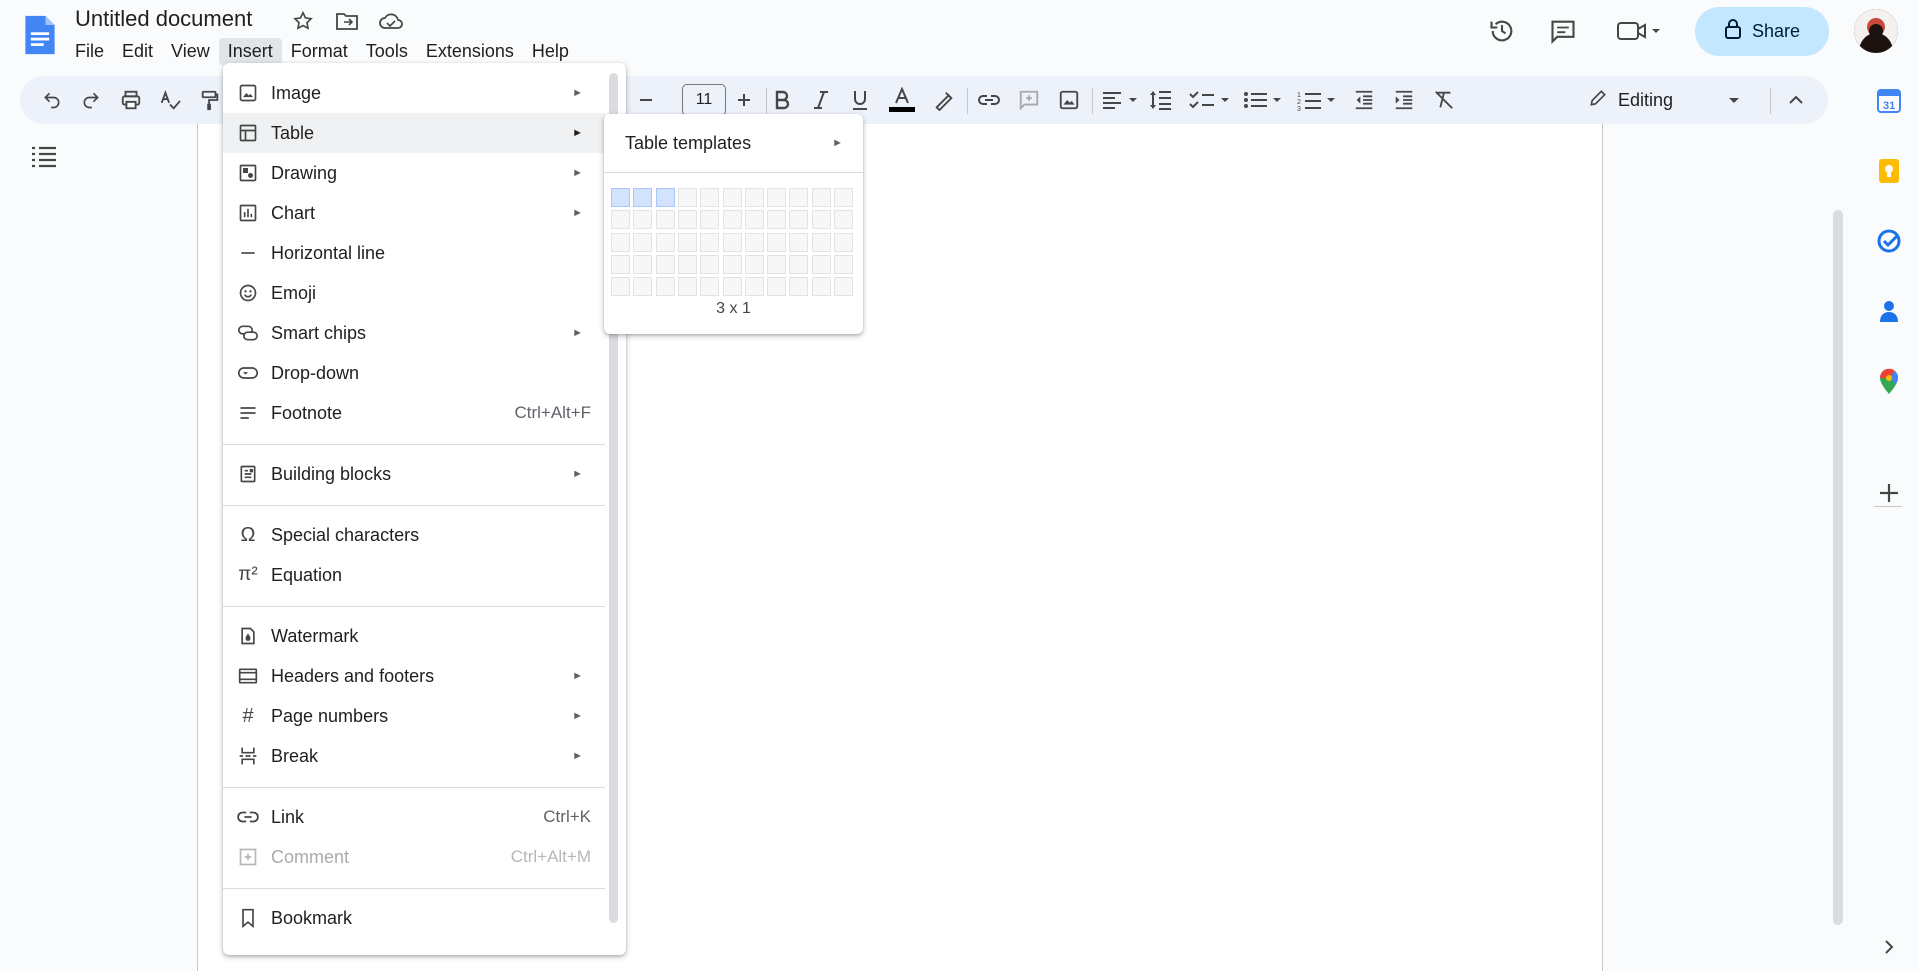 This screenshot has width=1919, height=971. What do you see at coordinates (1121, 100) in the screenshot?
I see `align-icon` at bounding box center [1121, 100].